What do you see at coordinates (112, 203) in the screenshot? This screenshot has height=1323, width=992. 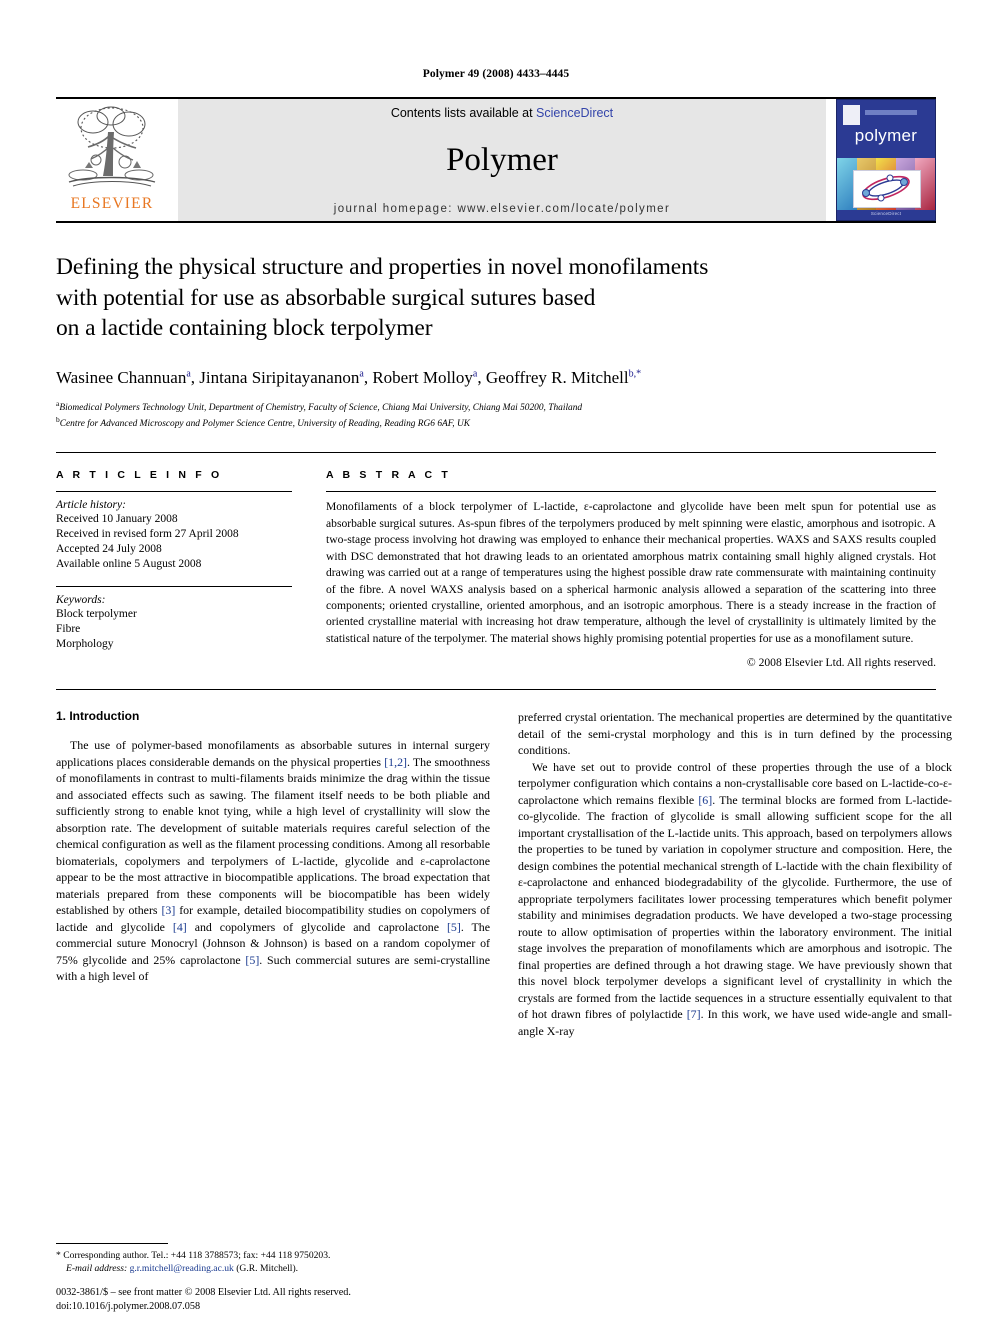 I see `elsevier-wordmark: ELSEVIER` at bounding box center [112, 203].